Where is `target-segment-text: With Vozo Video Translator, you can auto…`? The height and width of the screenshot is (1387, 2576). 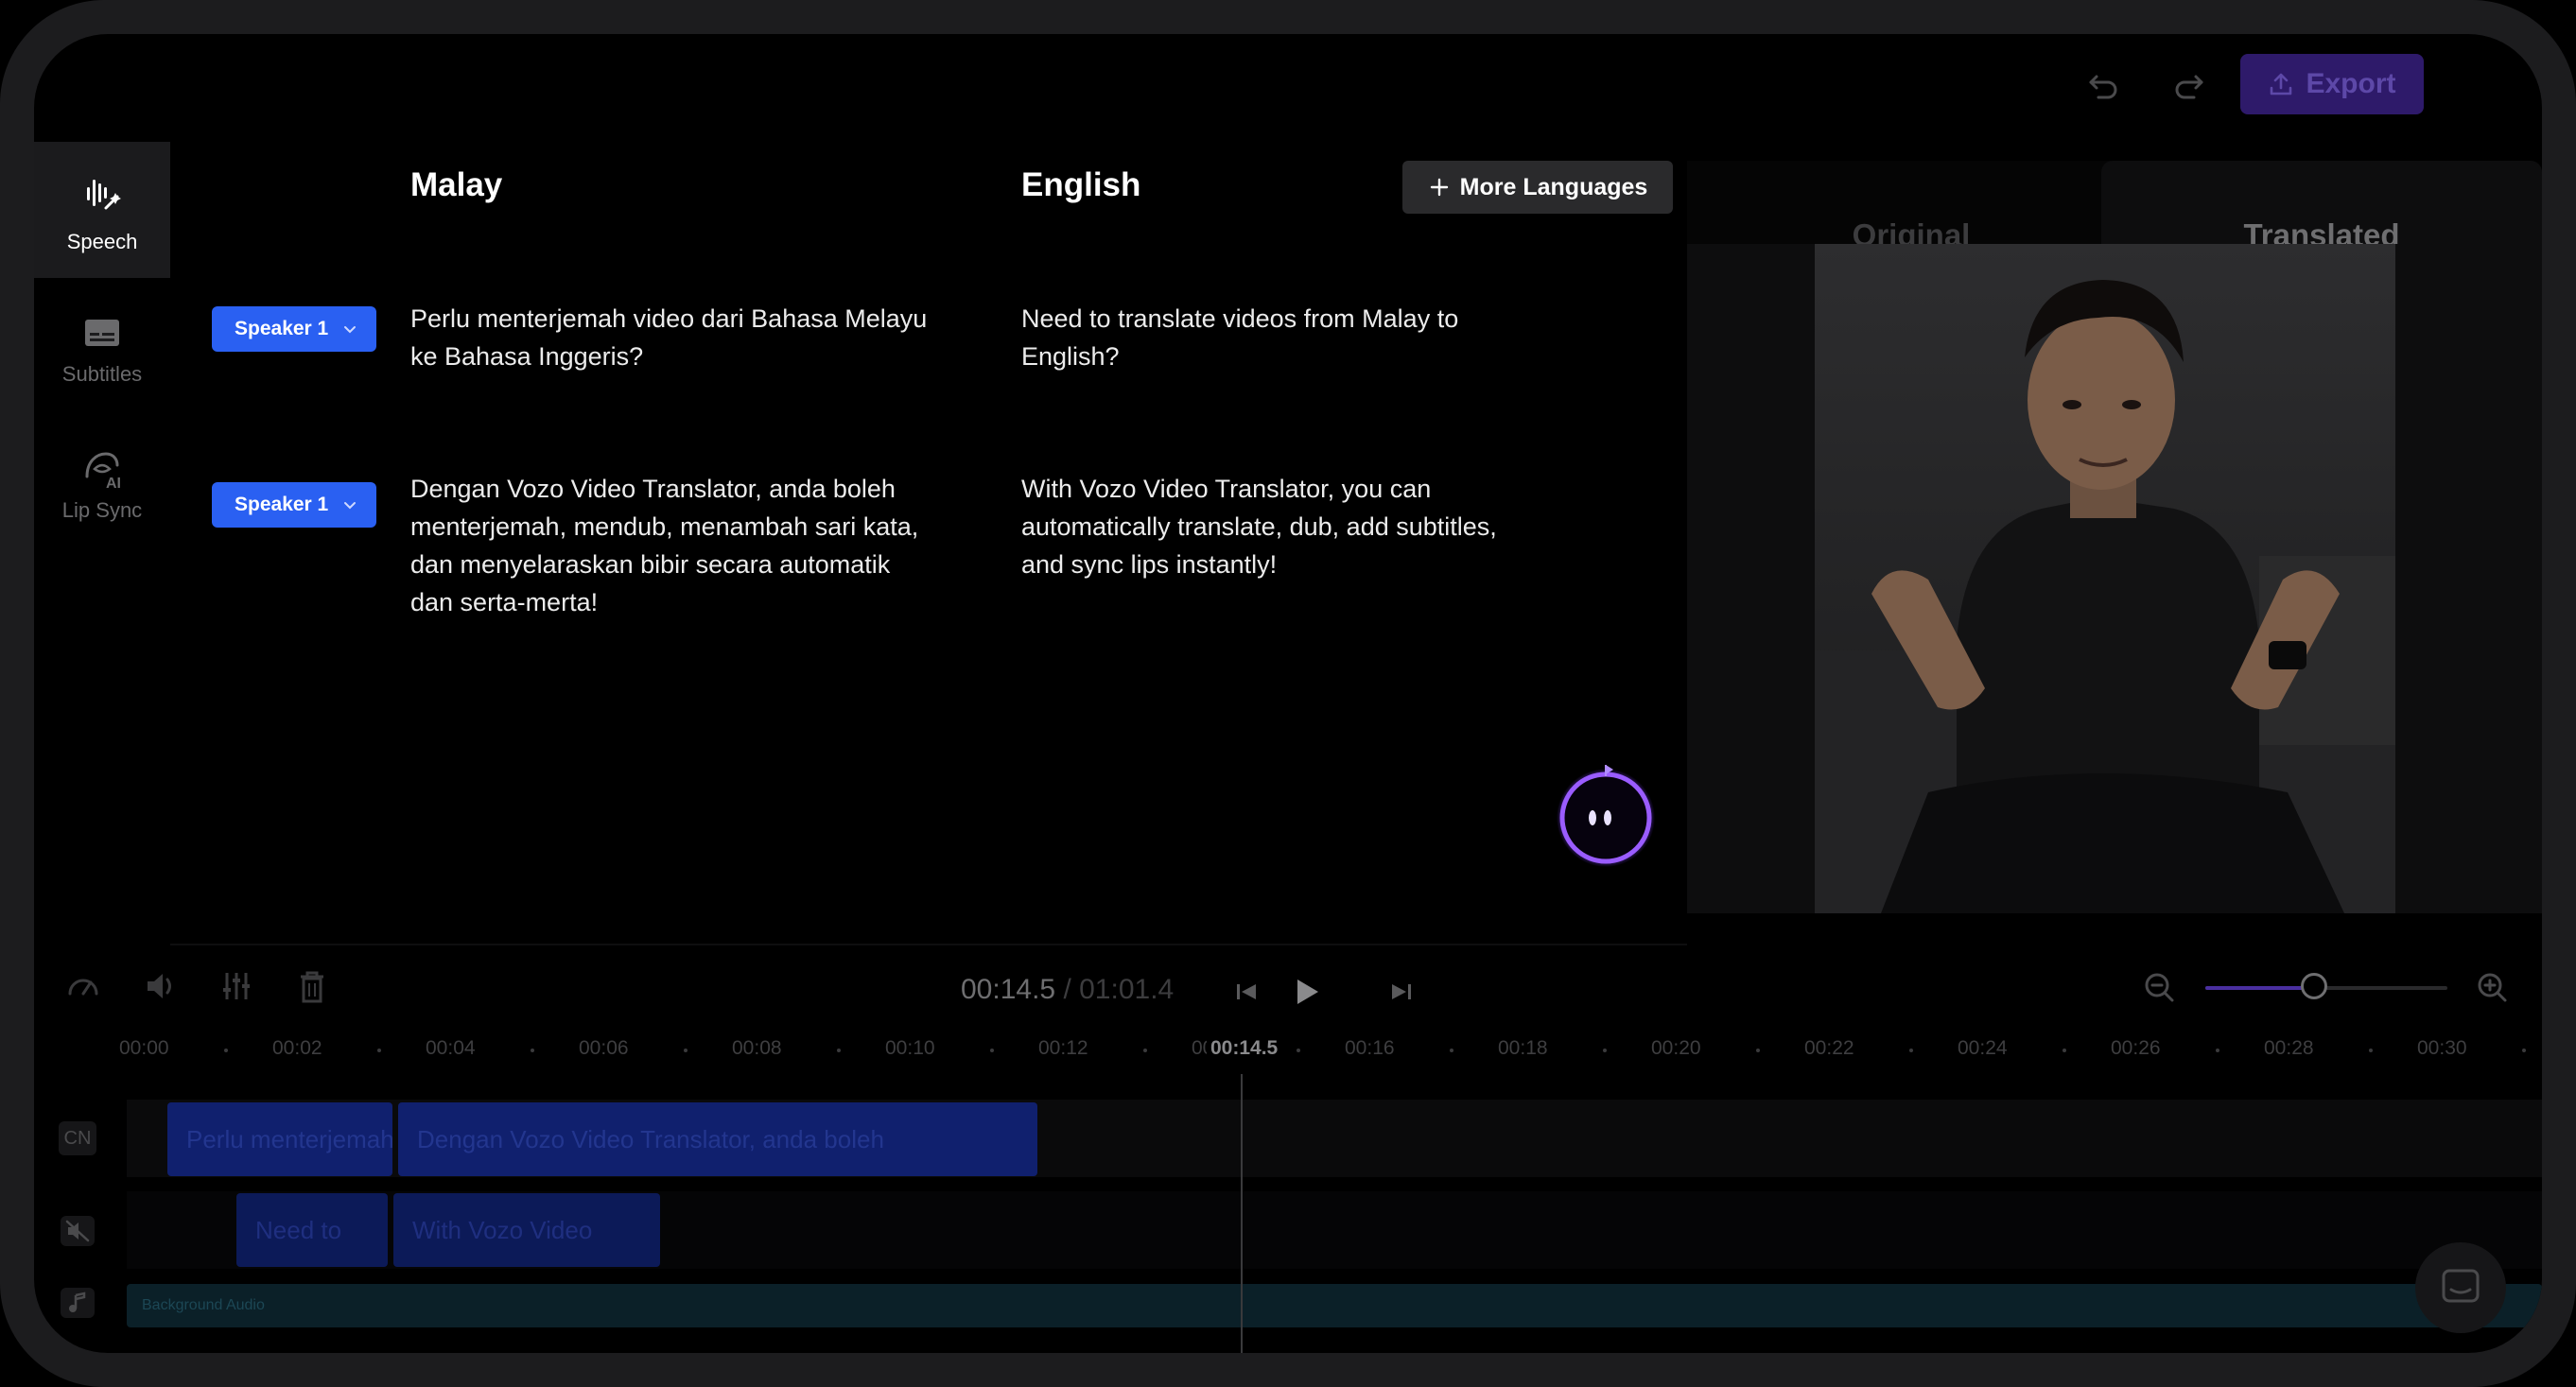 target-segment-text: With Vozo Video Translator, you can auto… is located at coordinates (1259, 526).